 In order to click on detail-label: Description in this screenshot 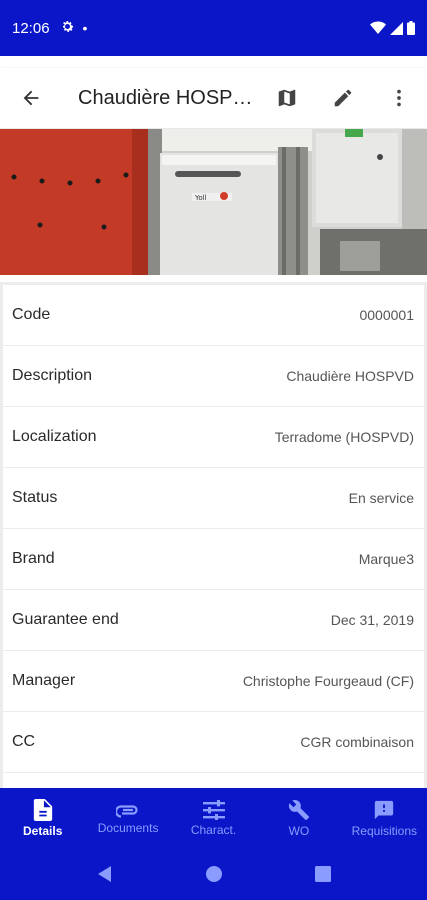, I will do `click(52, 375)`.